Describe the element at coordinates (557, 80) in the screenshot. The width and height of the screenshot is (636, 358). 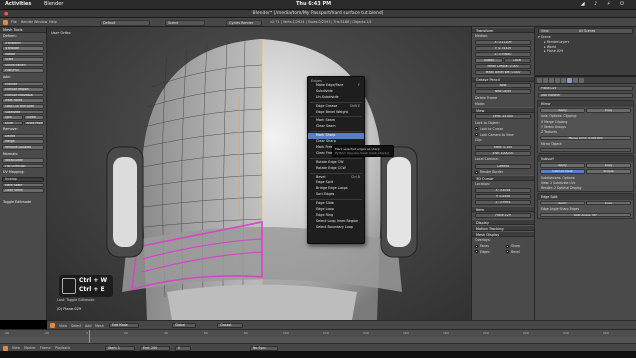
I see `object-tab-icon` at that location.